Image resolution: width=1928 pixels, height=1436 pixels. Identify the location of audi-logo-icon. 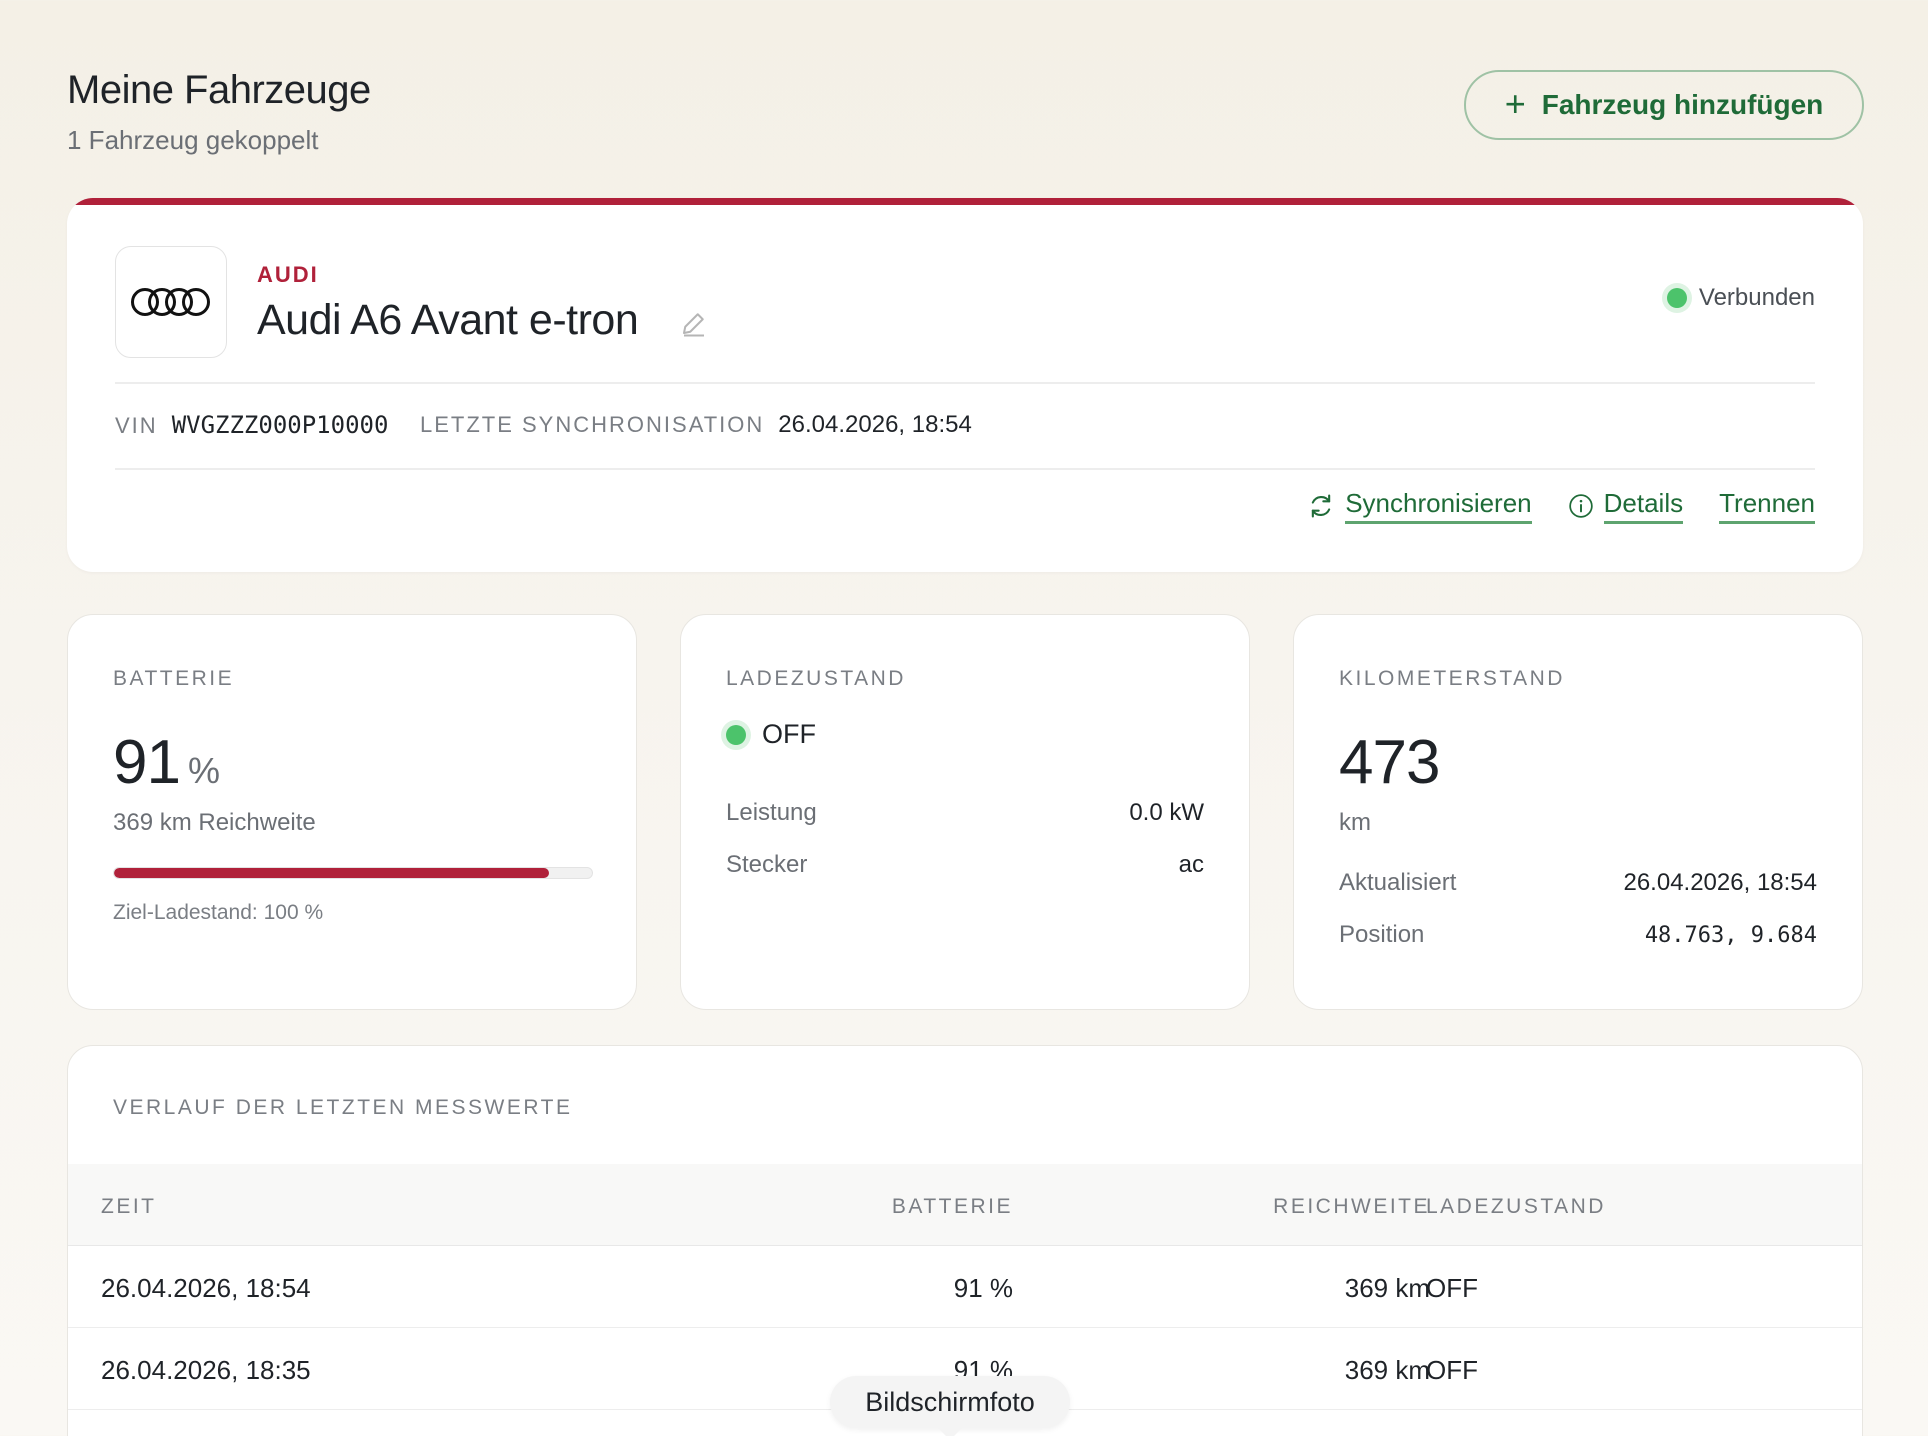
(171, 302).